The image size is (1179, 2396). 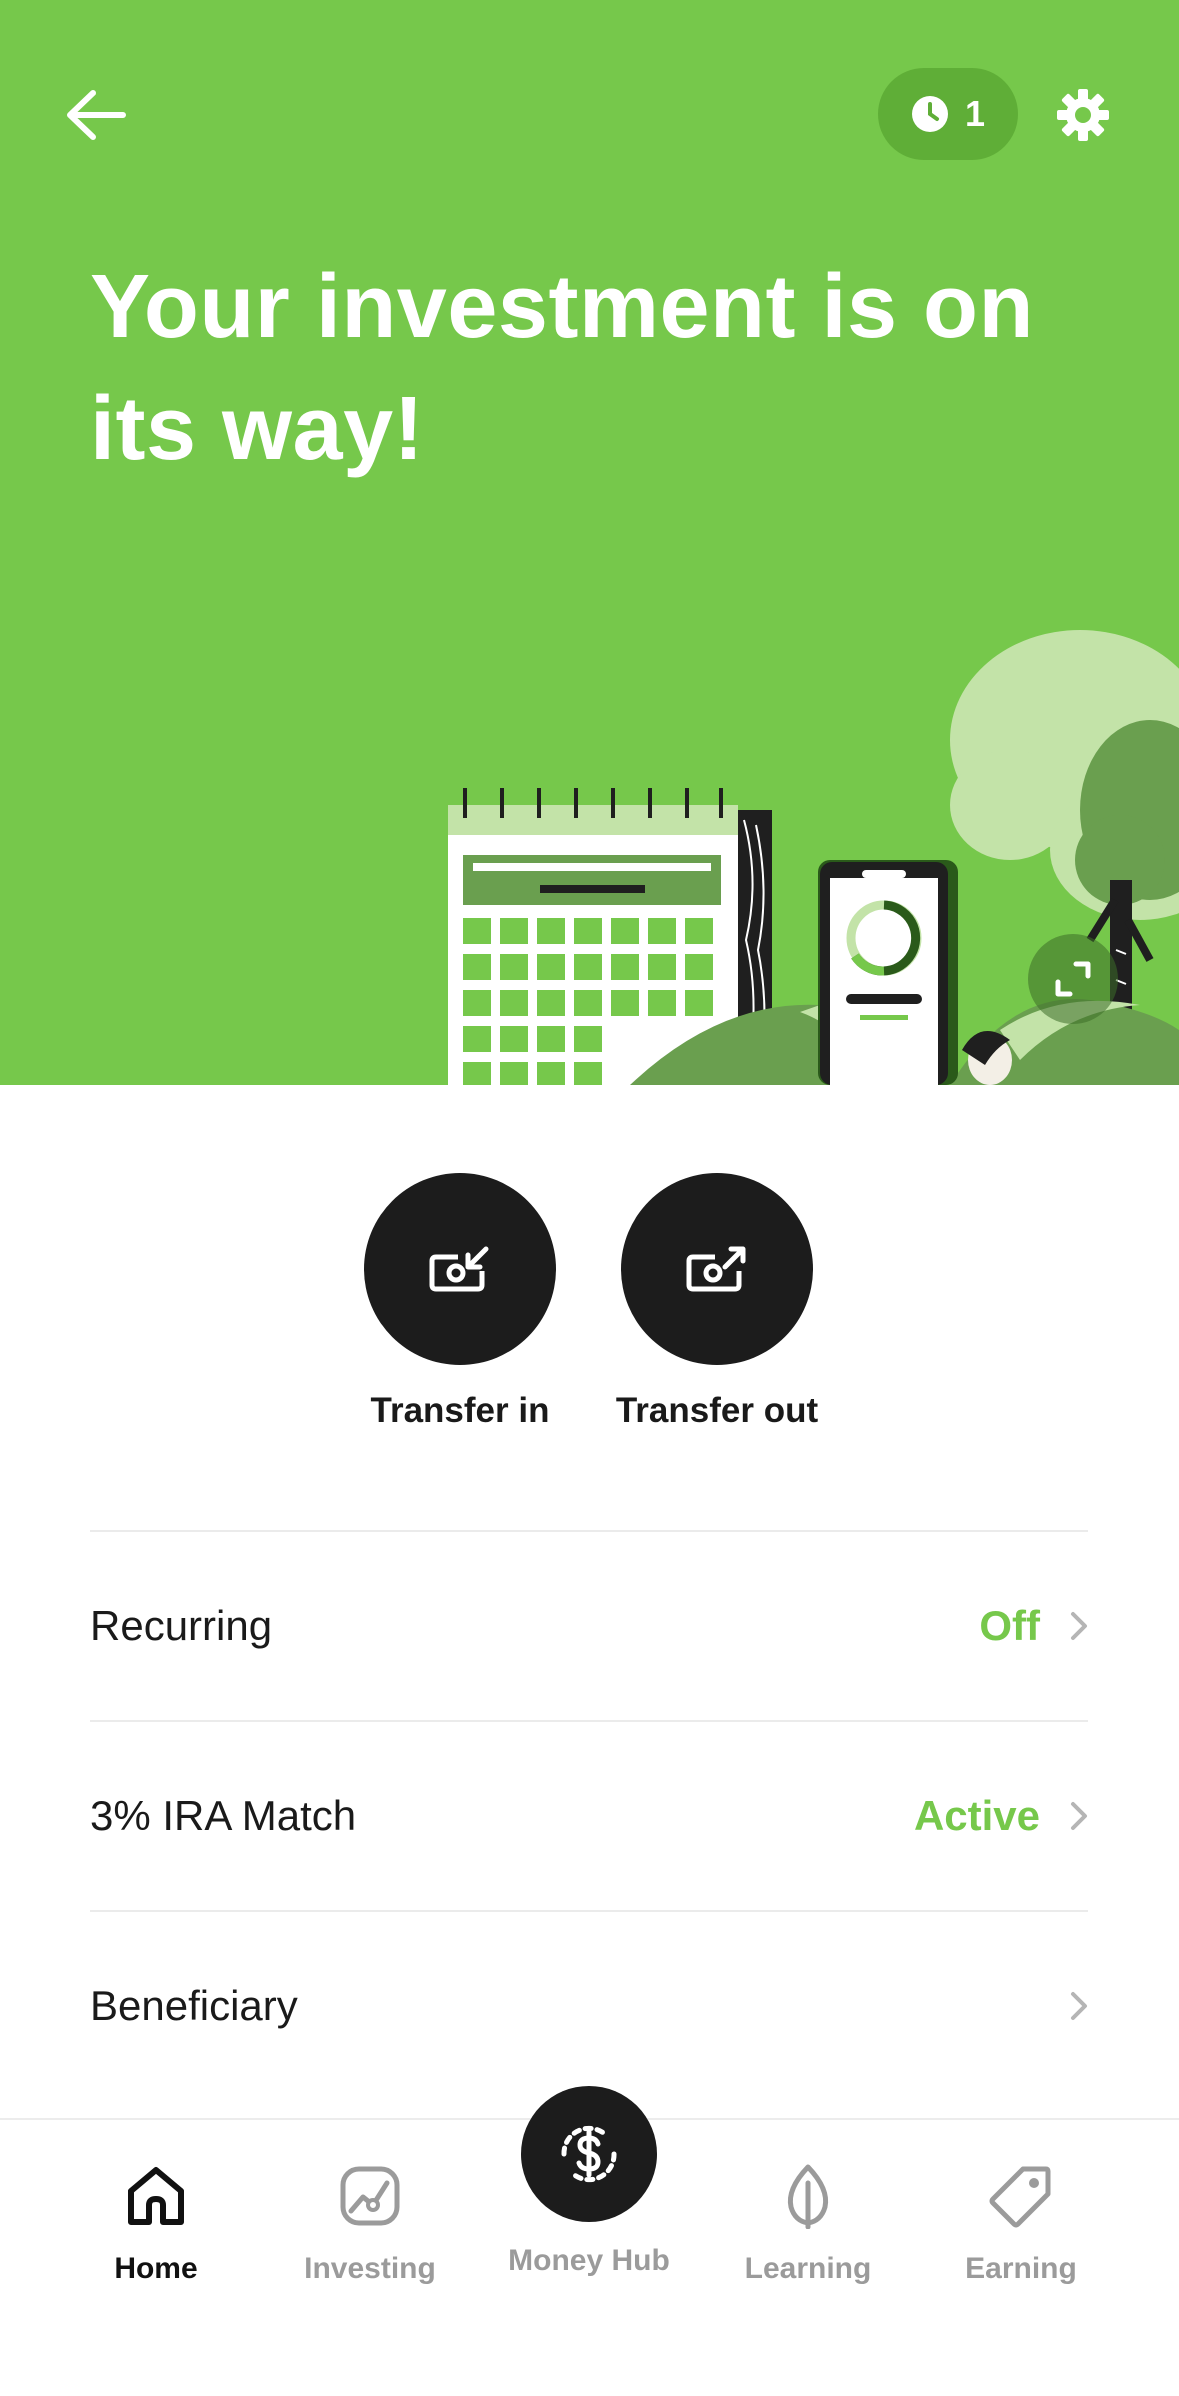 I want to click on beneficiary-row: Beneficiary, so click(x=589, y=2005).